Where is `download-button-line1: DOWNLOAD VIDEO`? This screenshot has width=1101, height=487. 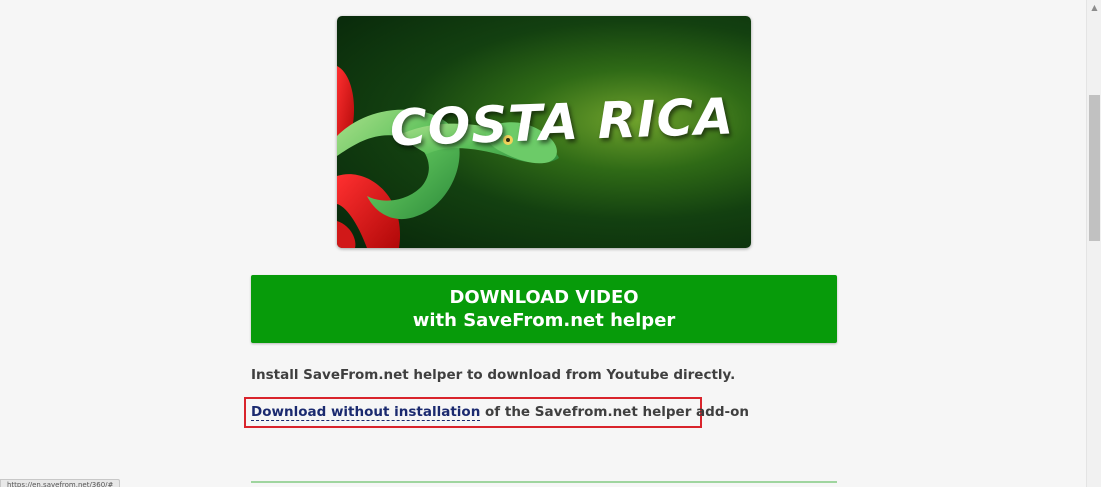 download-button-line1: DOWNLOAD VIDEO is located at coordinates (544, 297).